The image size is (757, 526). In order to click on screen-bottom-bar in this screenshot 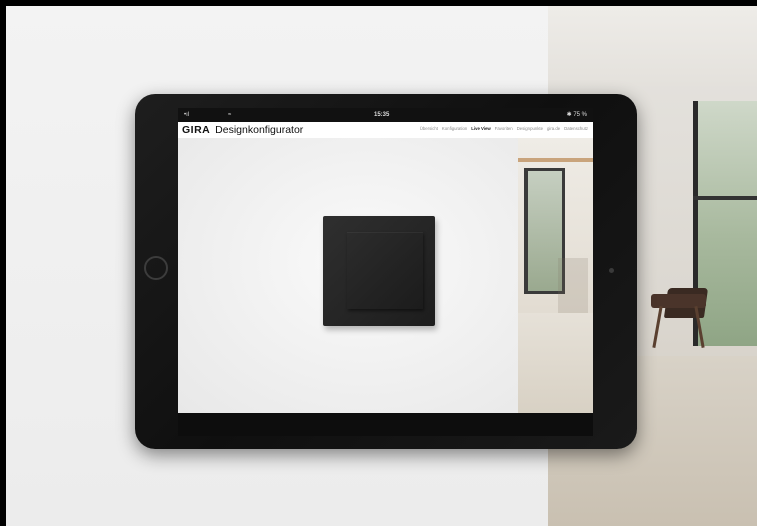, I will do `click(385, 424)`.